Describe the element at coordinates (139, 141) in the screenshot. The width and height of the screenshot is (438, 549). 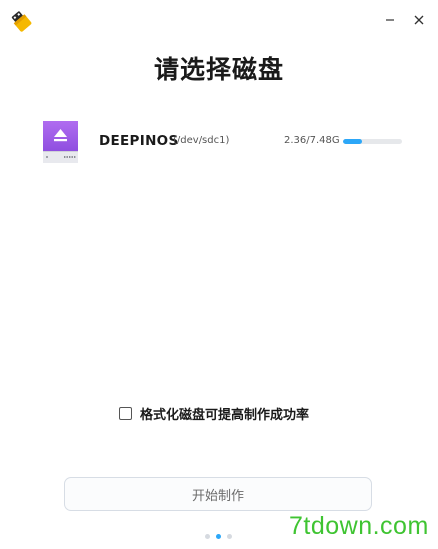
I see `disk-name: DEEPINOS` at that location.